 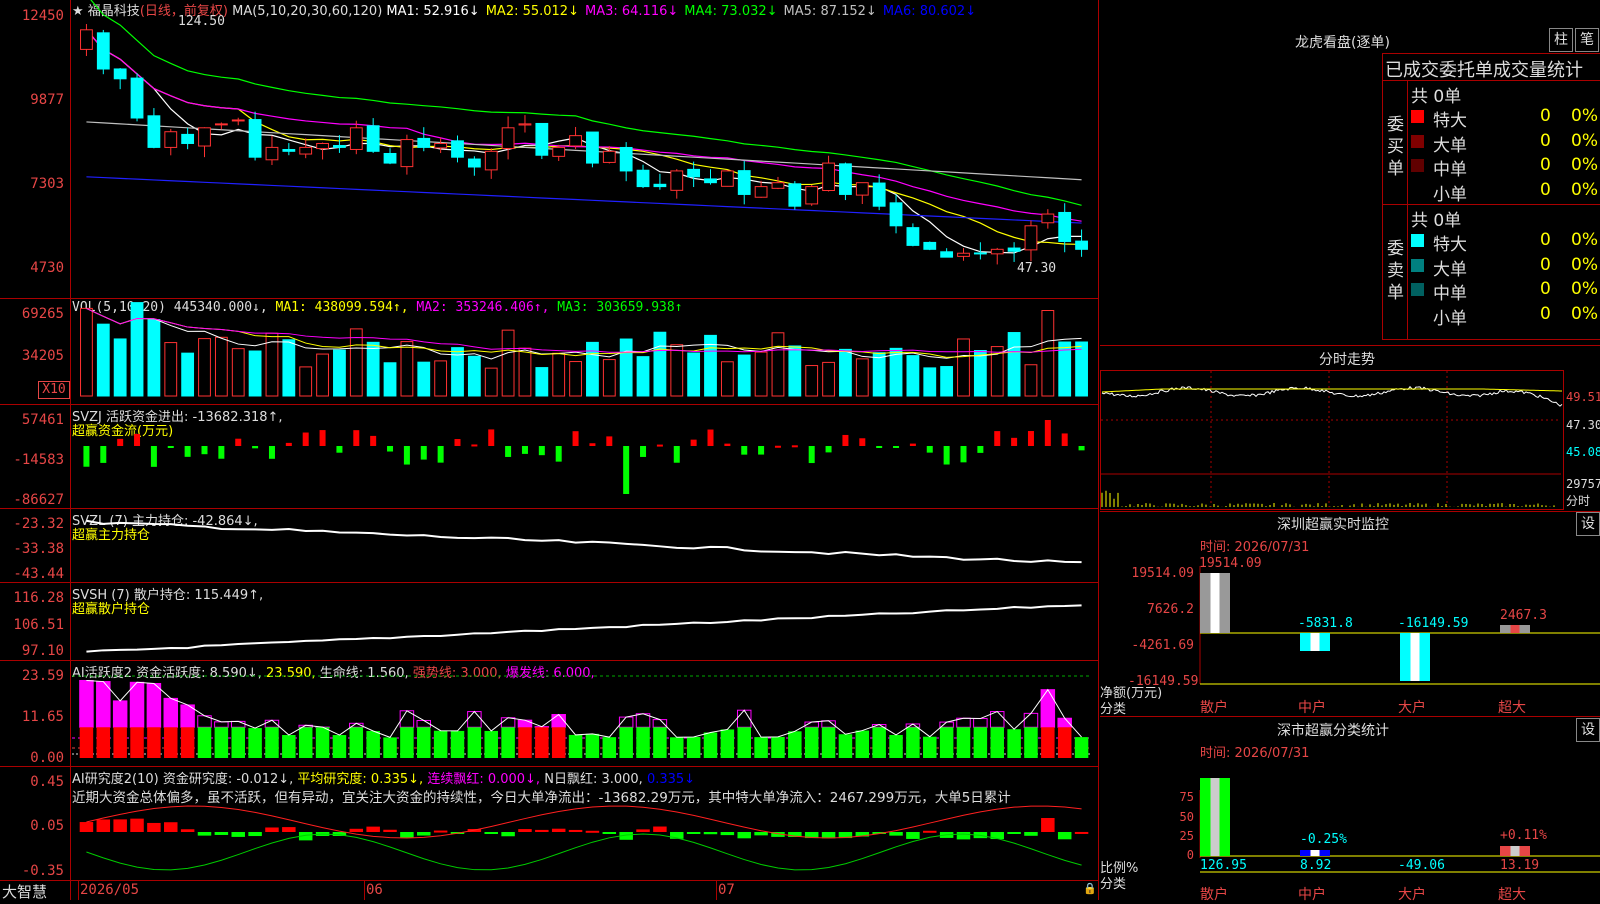 What do you see at coordinates (1523, 835) in the screenshot?
I see `stats-pct: +0.11%` at bounding box center [1523, 835].